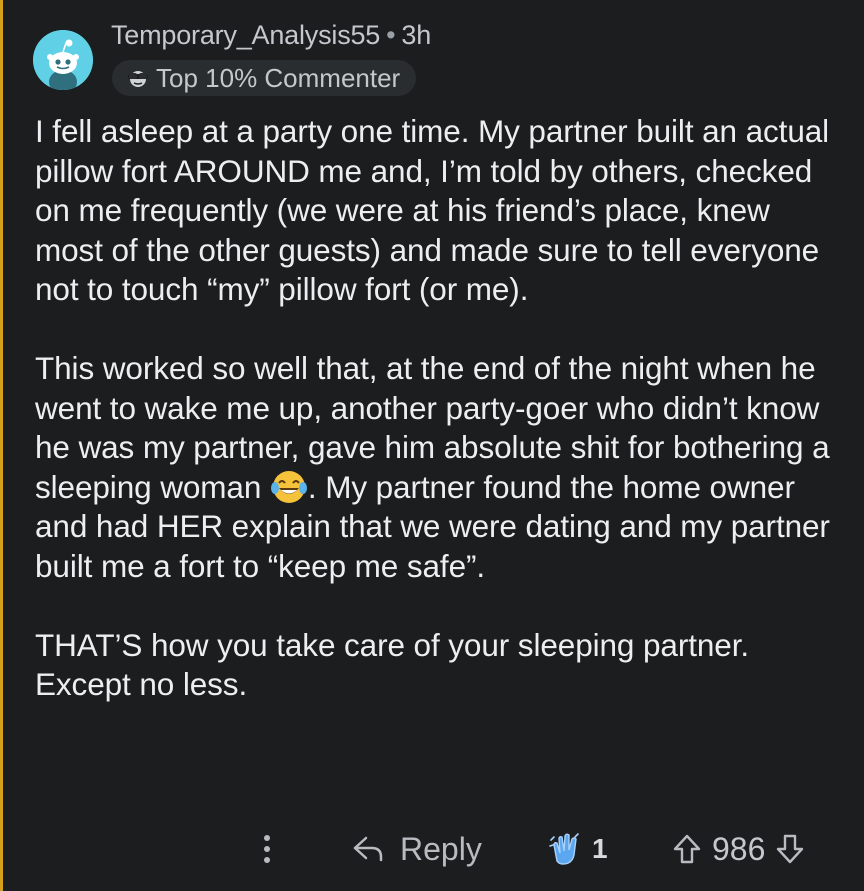  I want to click on vertical-ellipsis-icon, so click(267, 849).